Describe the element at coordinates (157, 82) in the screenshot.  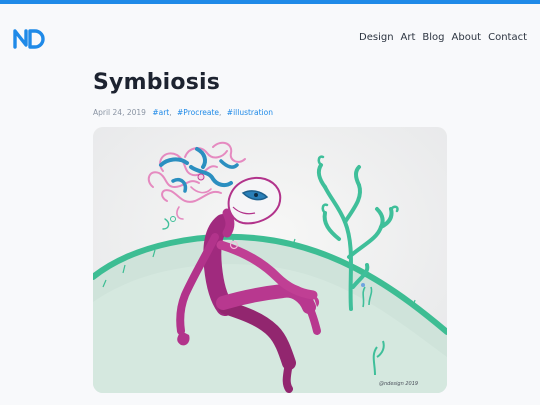
I see `post-title: Symbiosis` at that location.